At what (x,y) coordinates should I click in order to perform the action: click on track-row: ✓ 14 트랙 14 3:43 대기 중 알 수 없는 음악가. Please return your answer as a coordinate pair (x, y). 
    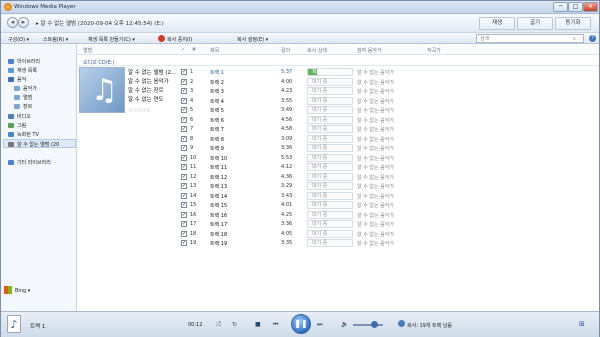
    Looking at the image, I should click on (388, 196).